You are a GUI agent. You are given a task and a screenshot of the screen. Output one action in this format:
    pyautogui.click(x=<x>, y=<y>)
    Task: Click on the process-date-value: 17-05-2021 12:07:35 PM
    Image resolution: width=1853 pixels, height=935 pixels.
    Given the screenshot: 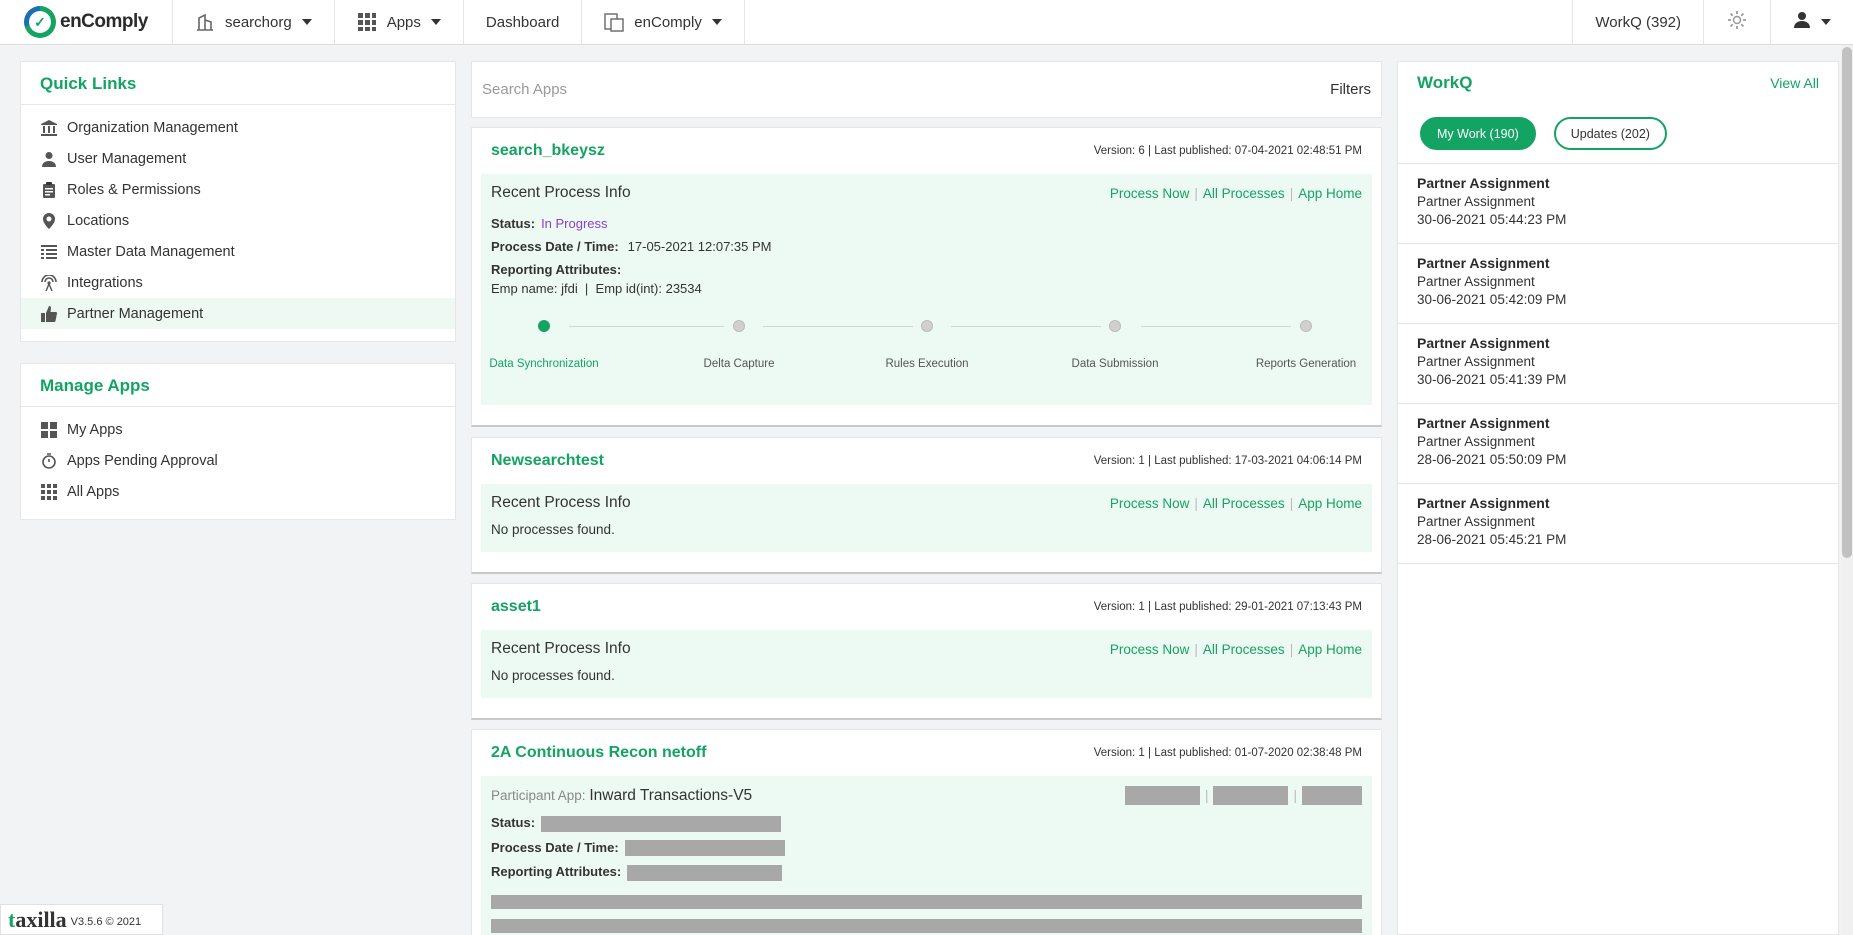 What is the action you would take?
    pyautogui.click(x=699, y=246)
    